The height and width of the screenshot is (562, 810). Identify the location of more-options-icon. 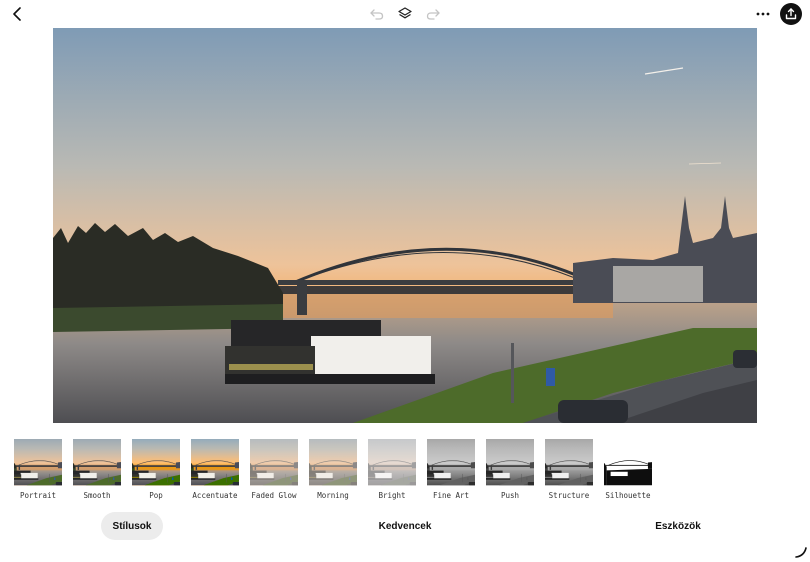
(763, 14).